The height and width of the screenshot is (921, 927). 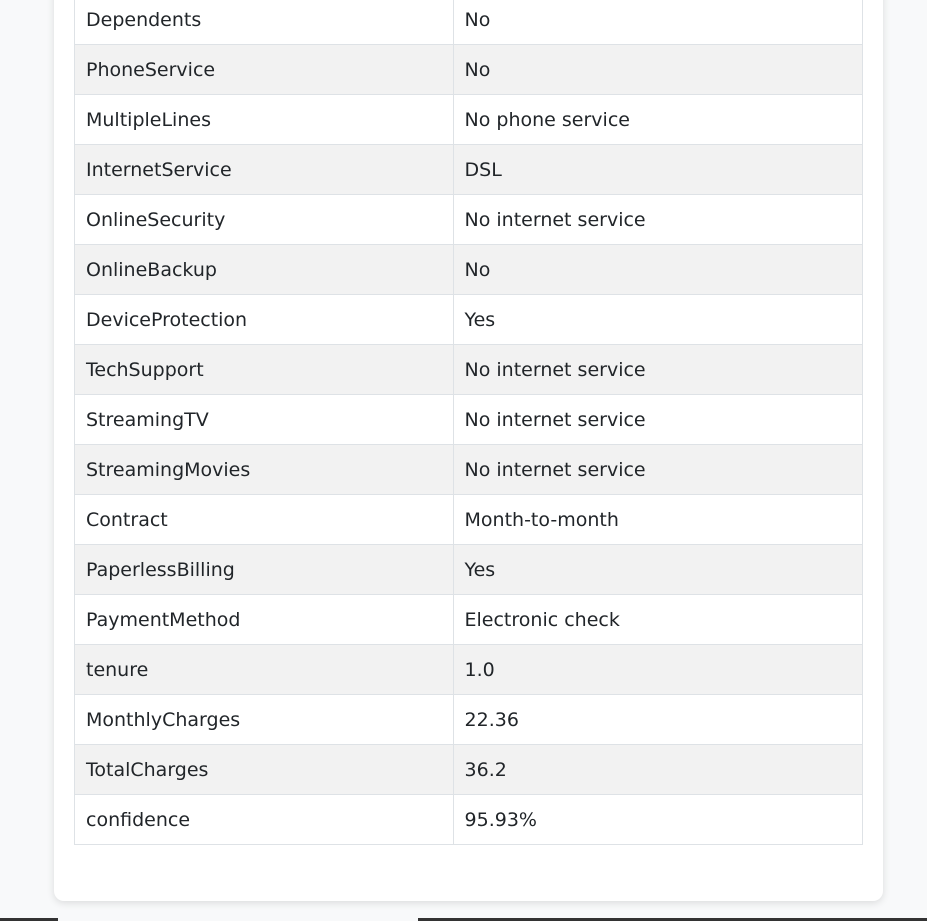 I want to click on field-name-cell: MonthlyCharges, so click(x=264, y=719).